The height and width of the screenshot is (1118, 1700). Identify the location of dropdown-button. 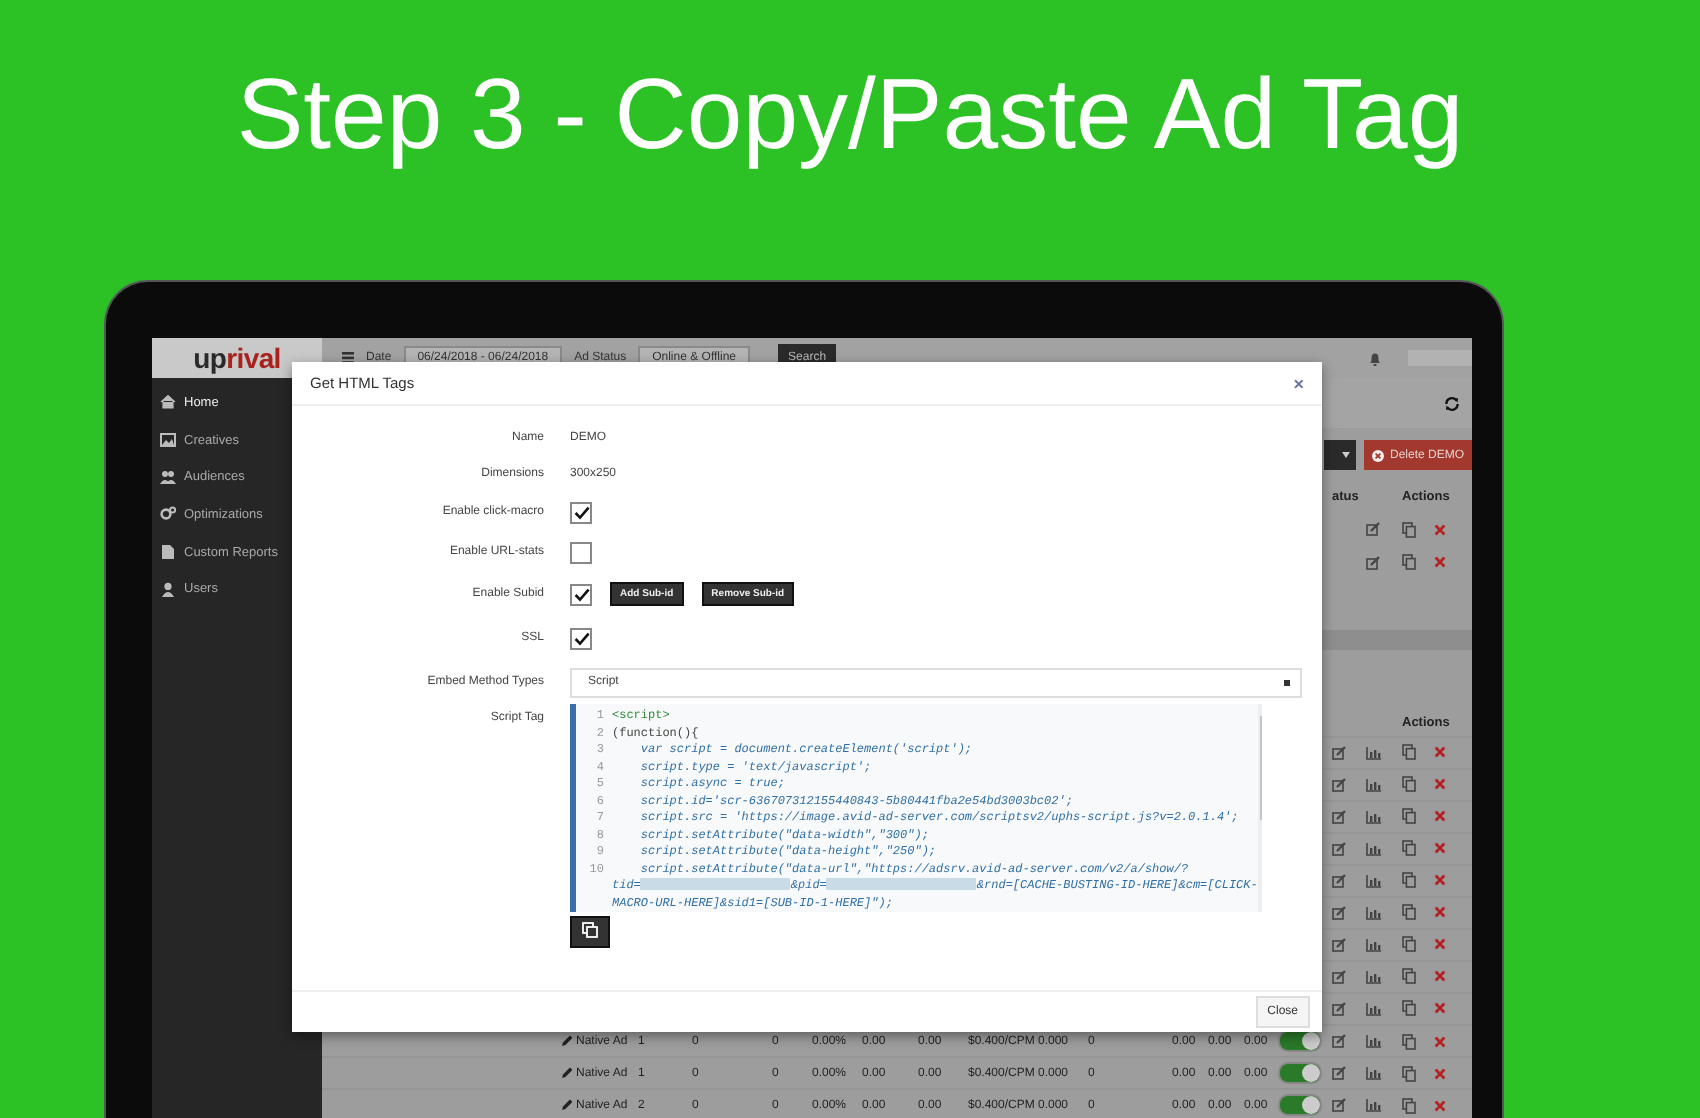
(1339, 455).